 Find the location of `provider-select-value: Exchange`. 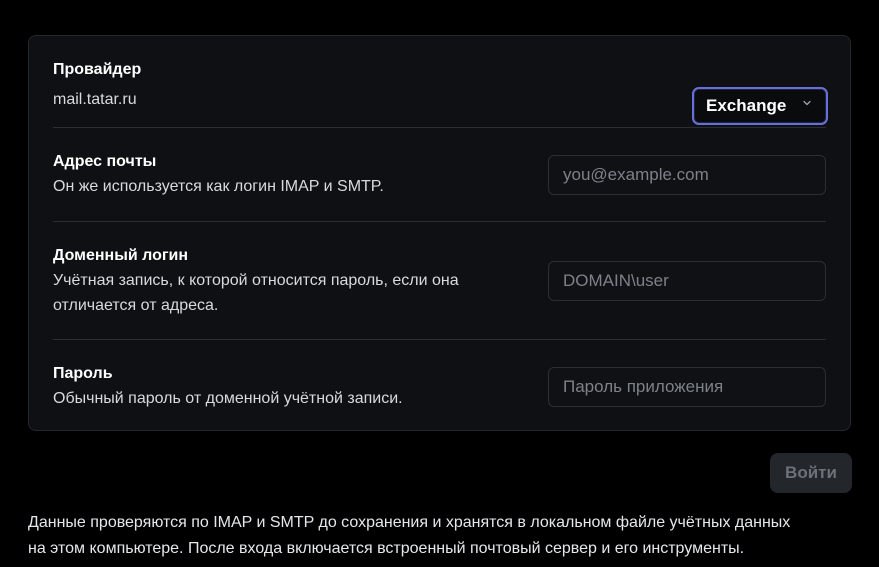

provider-select-value: Exchange is located at coordinates (746, 105).